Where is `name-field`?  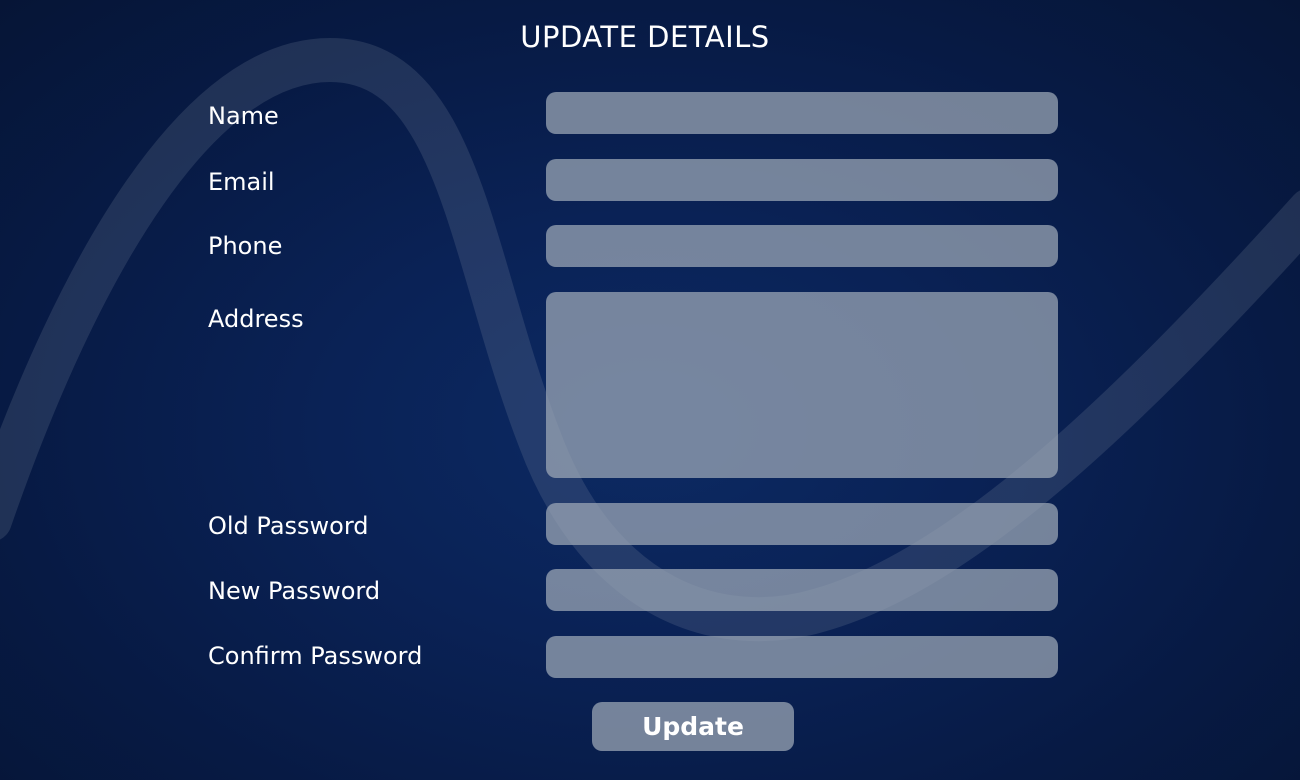
name-field is located at coordinates (802, 113).